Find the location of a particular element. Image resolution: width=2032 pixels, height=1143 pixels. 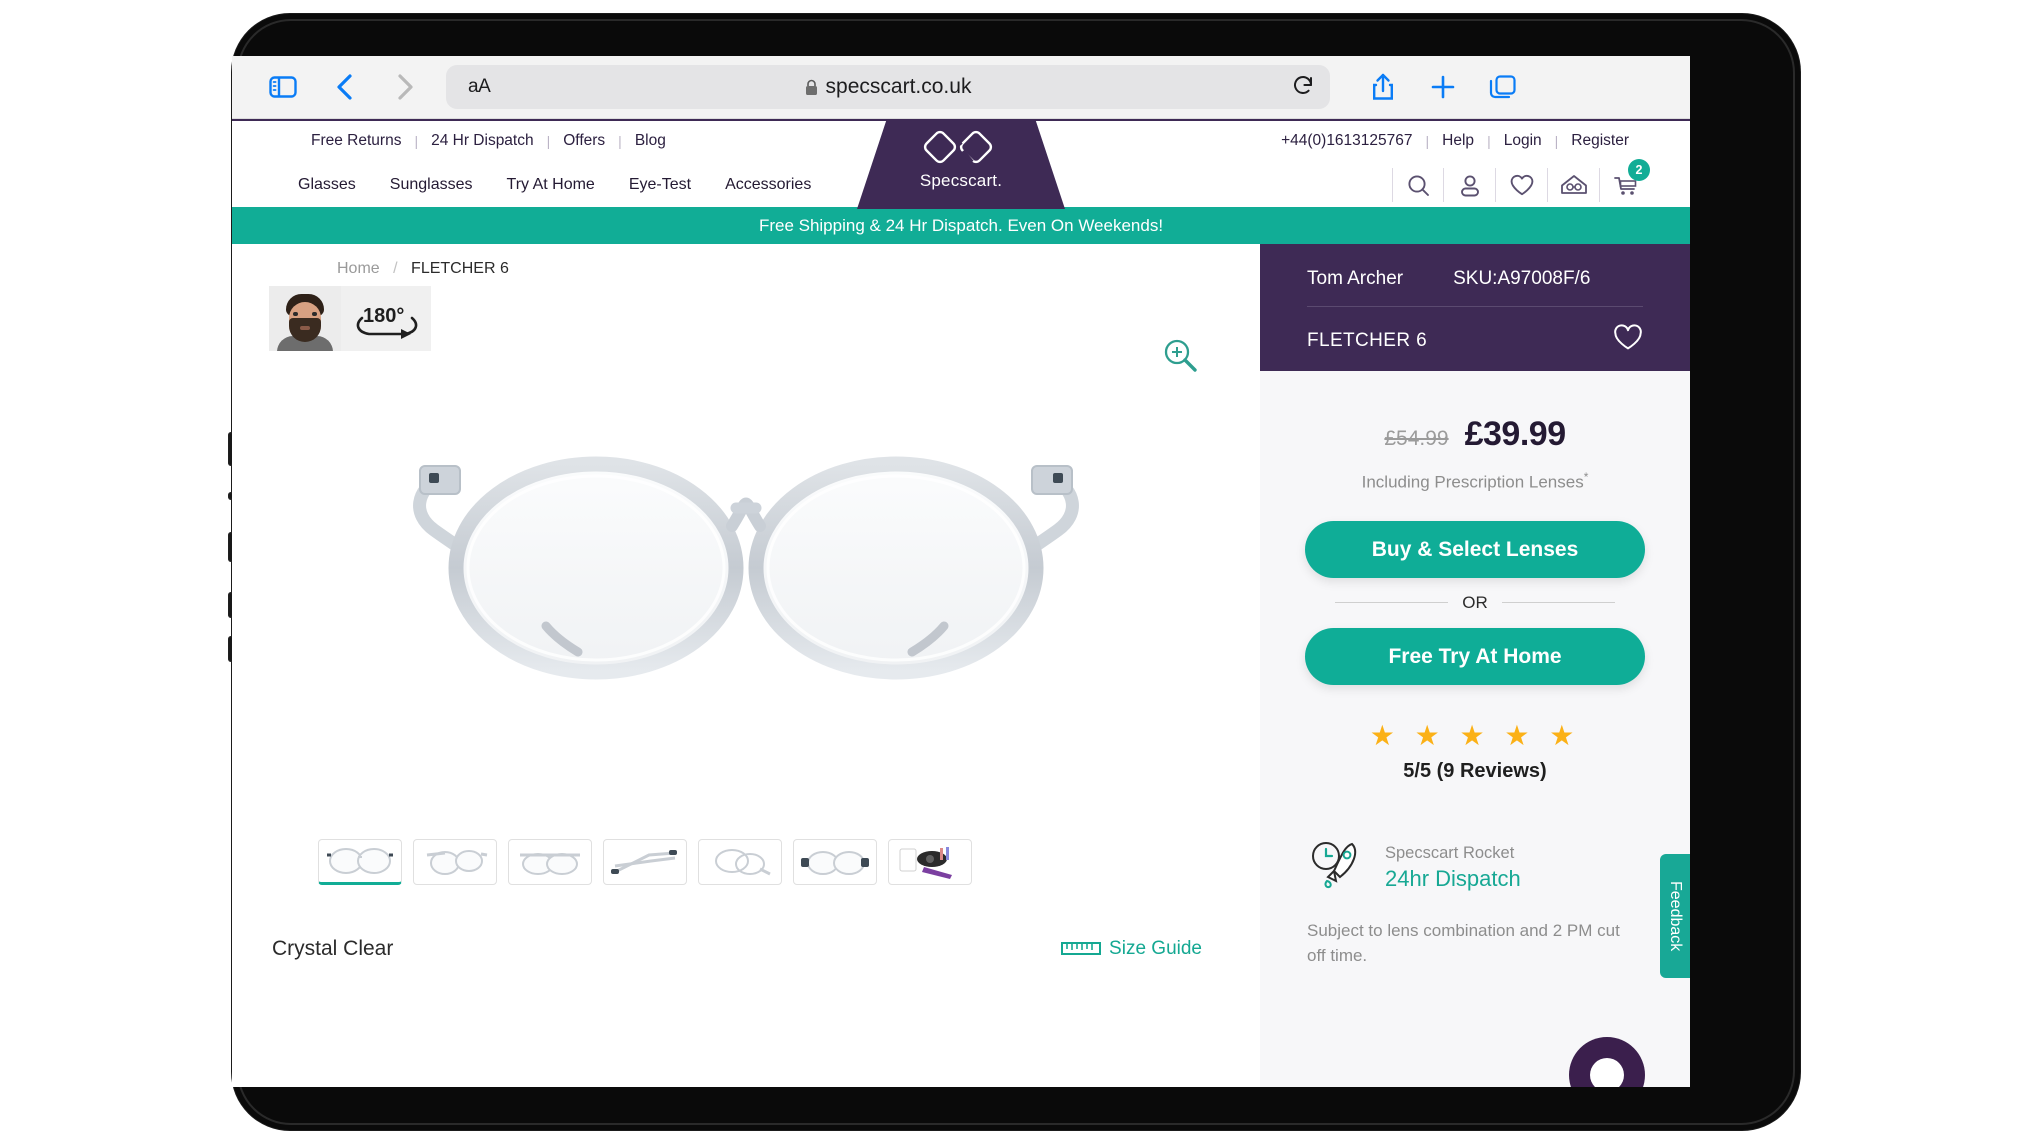

size-guide-link: Size Guide is located at coordinates (1131, 949).